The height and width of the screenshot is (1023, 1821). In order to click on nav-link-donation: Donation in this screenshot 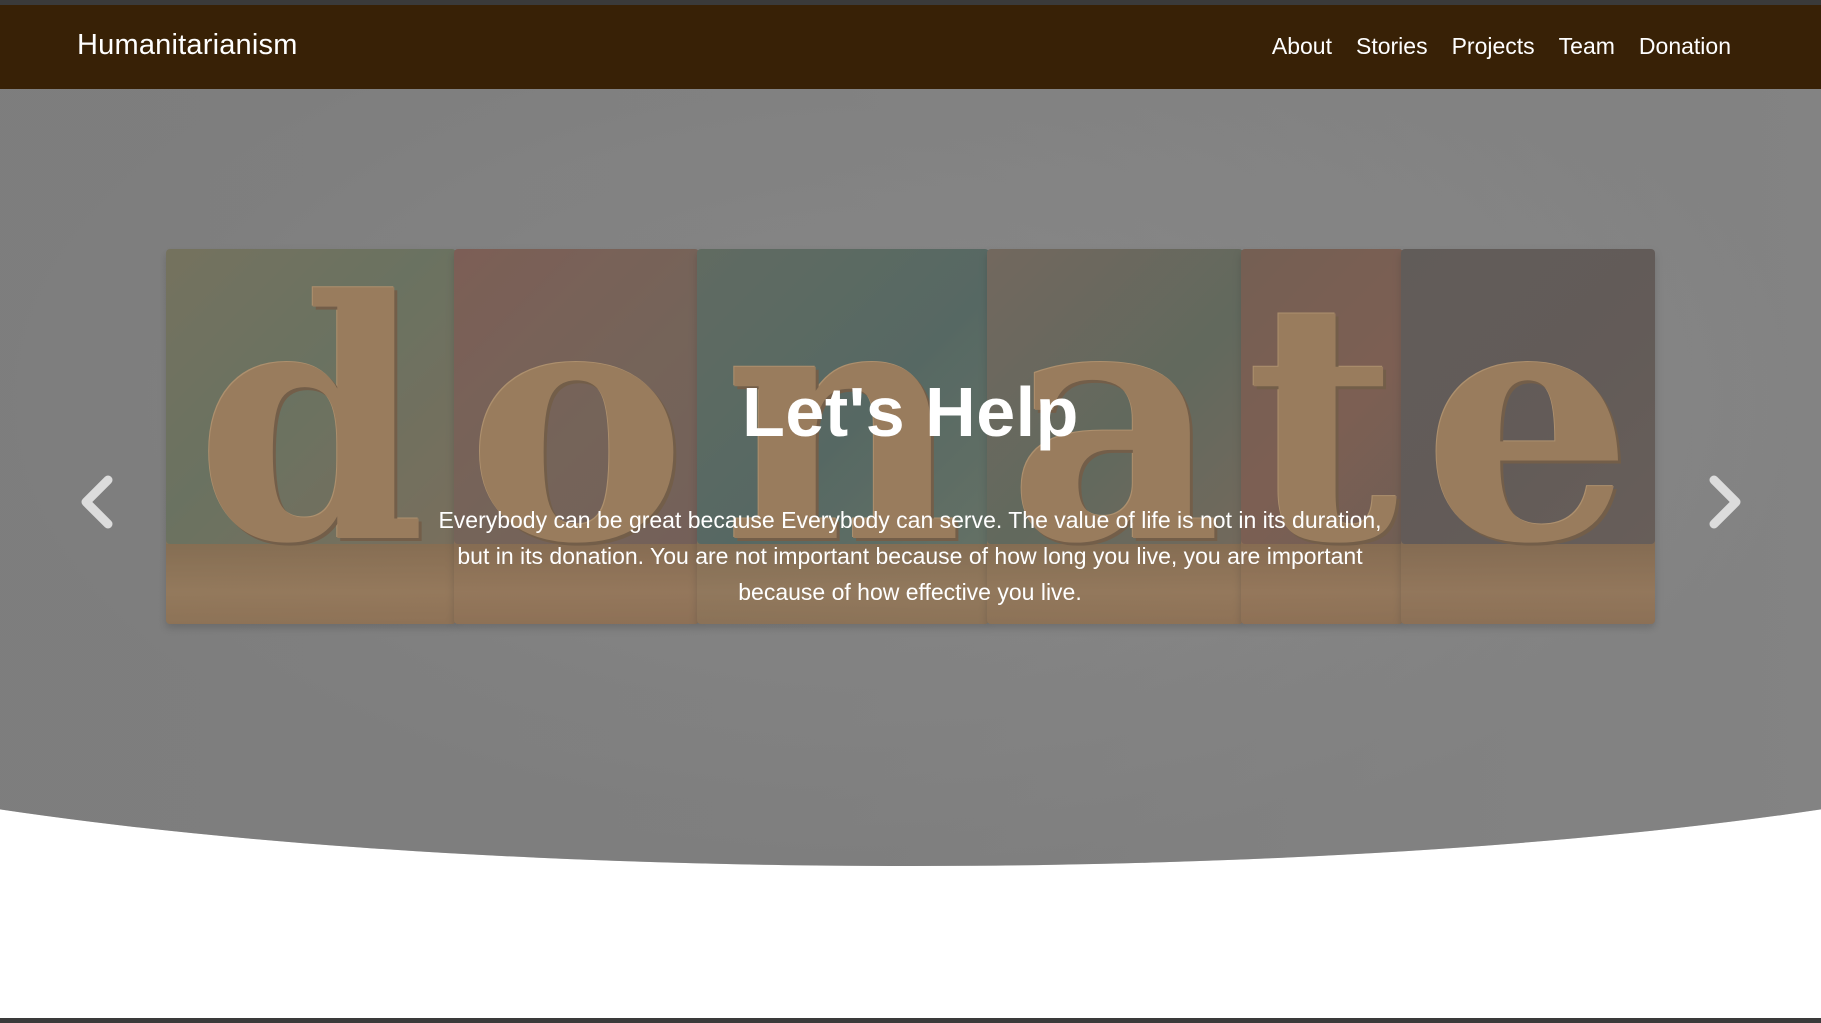, I will do `click(1685, 46)`.